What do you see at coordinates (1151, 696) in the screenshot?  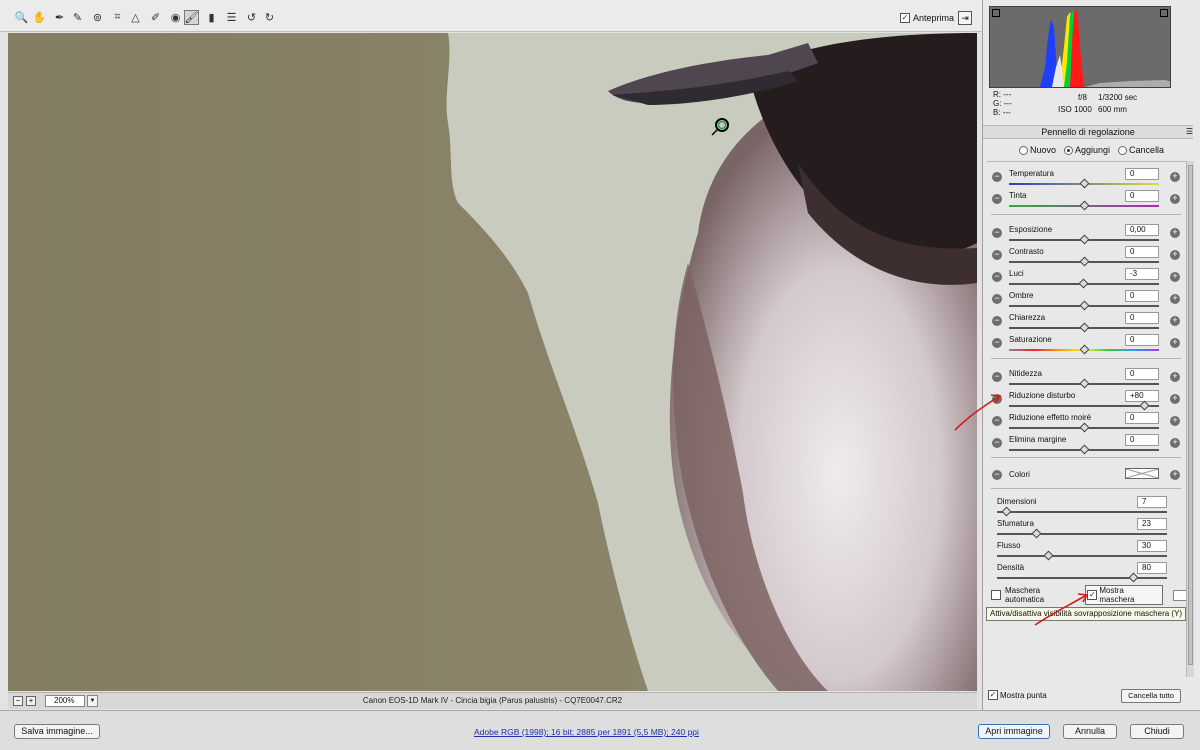 I see `clear-all-button: Cancella tutto` at bounding box center [1151, 696].